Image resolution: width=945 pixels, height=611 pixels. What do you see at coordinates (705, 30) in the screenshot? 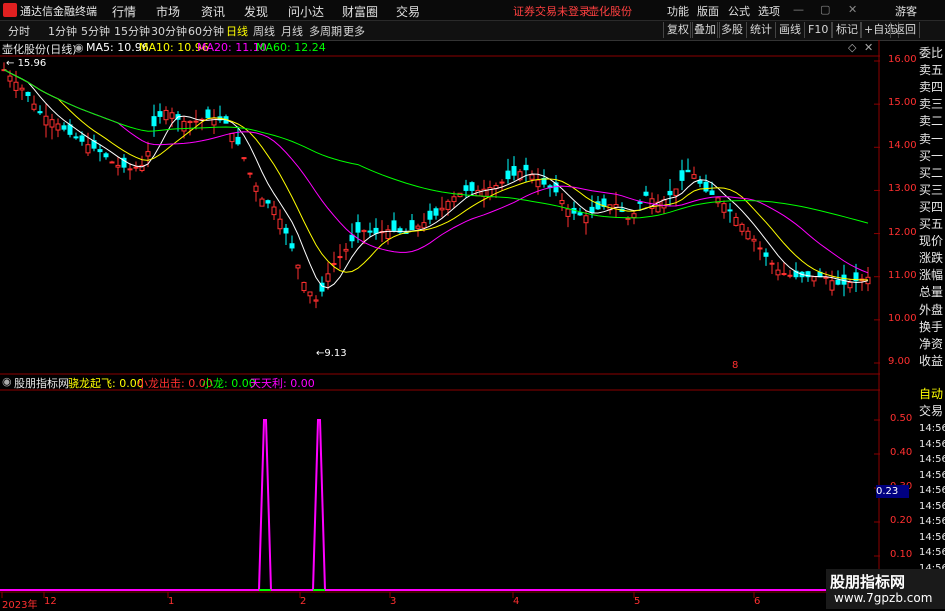
I see `overlay-button: 叠加` at bounding box center [705, 30].